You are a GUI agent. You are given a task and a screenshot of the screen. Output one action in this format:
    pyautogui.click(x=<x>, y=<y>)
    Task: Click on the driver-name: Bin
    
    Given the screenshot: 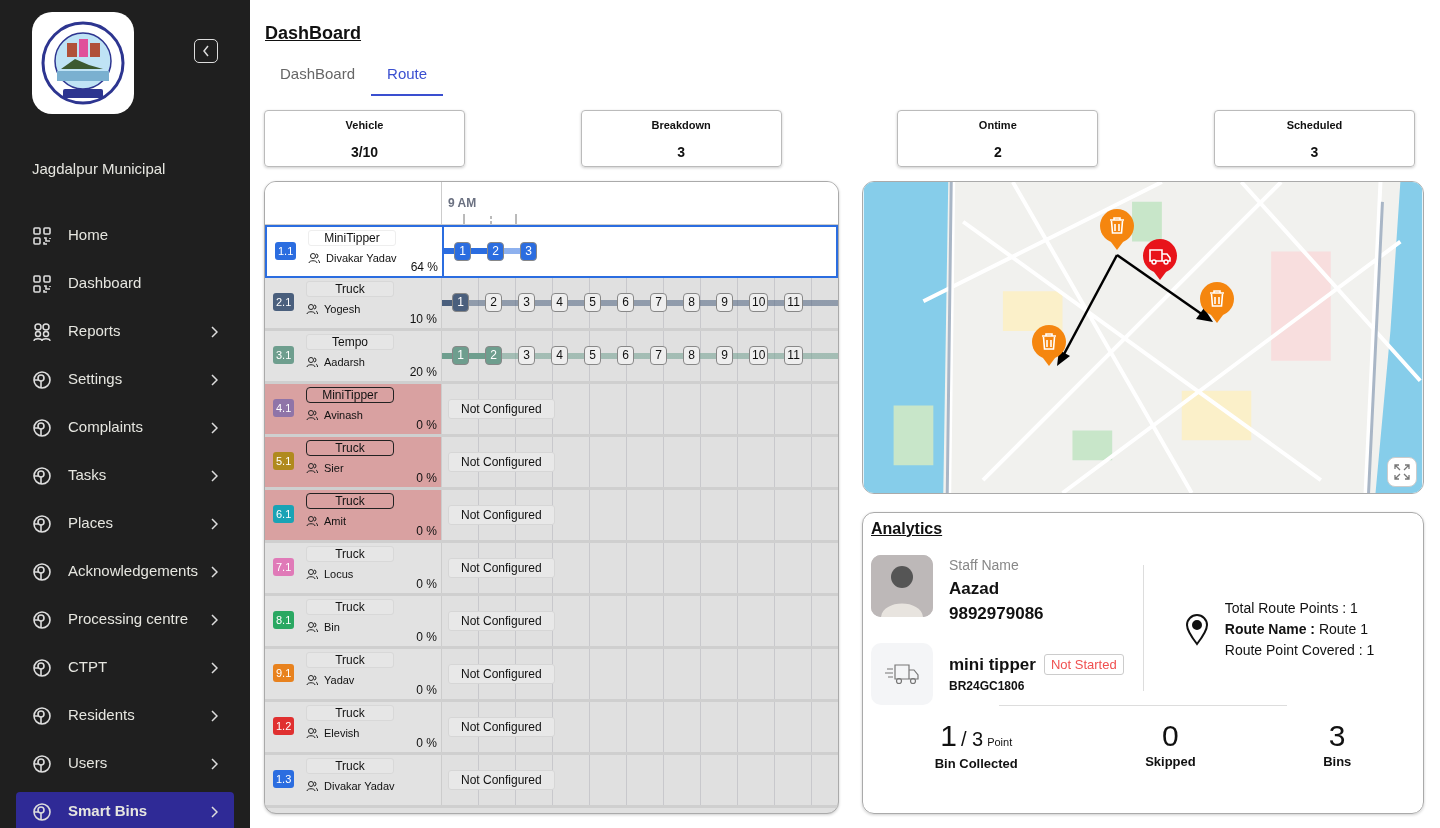 What is the action you would take?
    pyautogui.click(x=332, y=627)
    